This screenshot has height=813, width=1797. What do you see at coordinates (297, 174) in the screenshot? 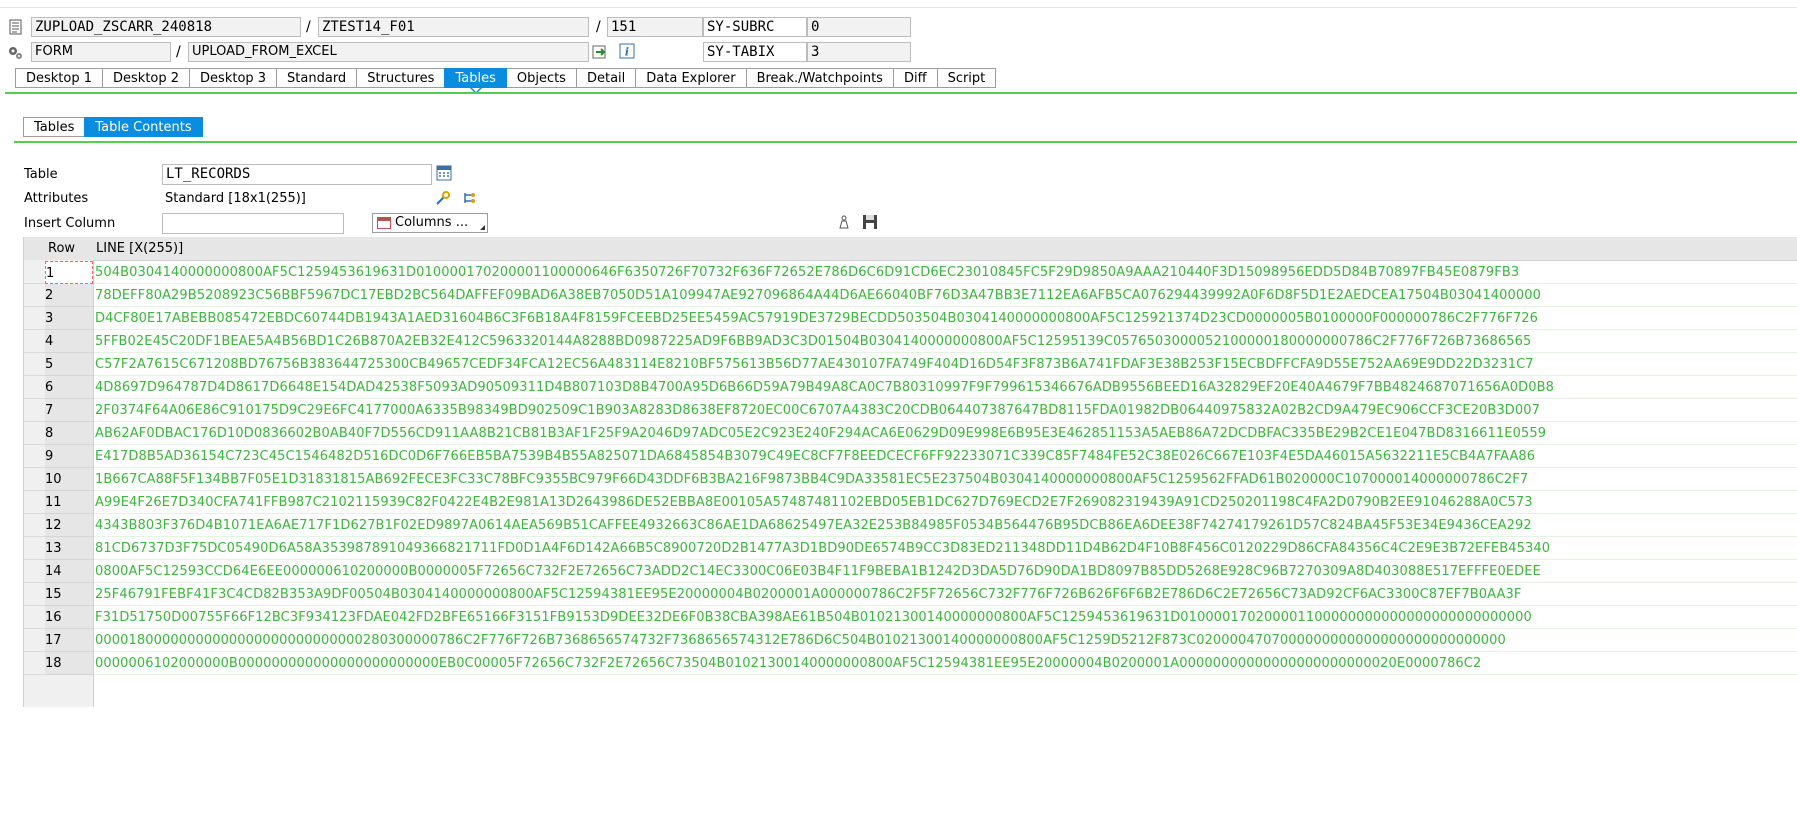
I see `table-name-input: LT_RECORDS` at bounding box center [297, 174].